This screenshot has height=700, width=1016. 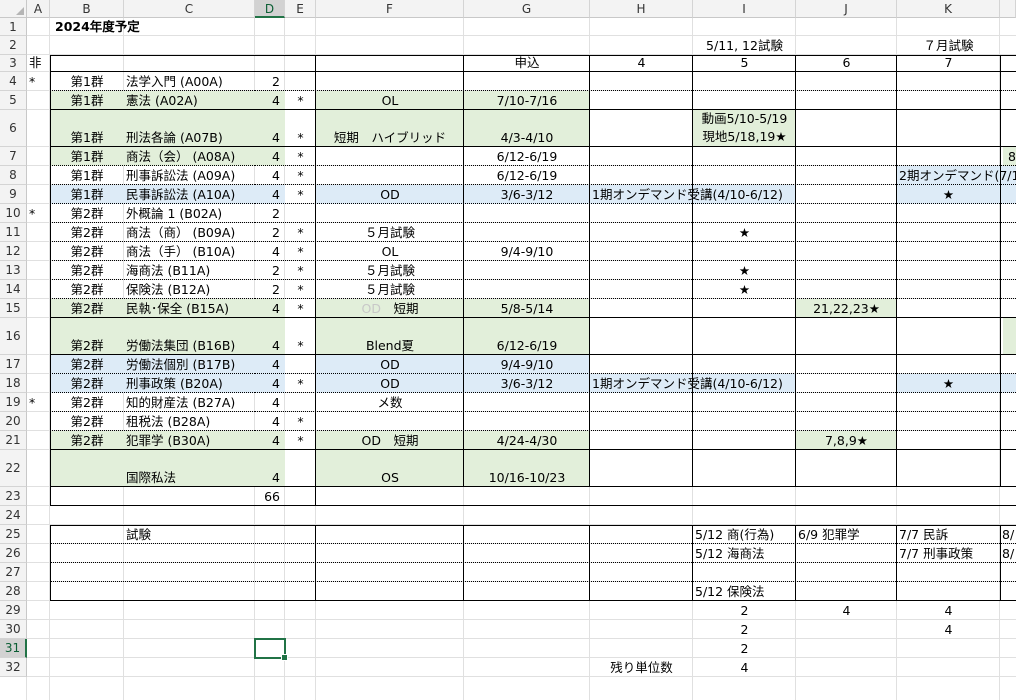 I want to click on cell-j25: 6/9 犯罪学, so click(x=848, y=535).